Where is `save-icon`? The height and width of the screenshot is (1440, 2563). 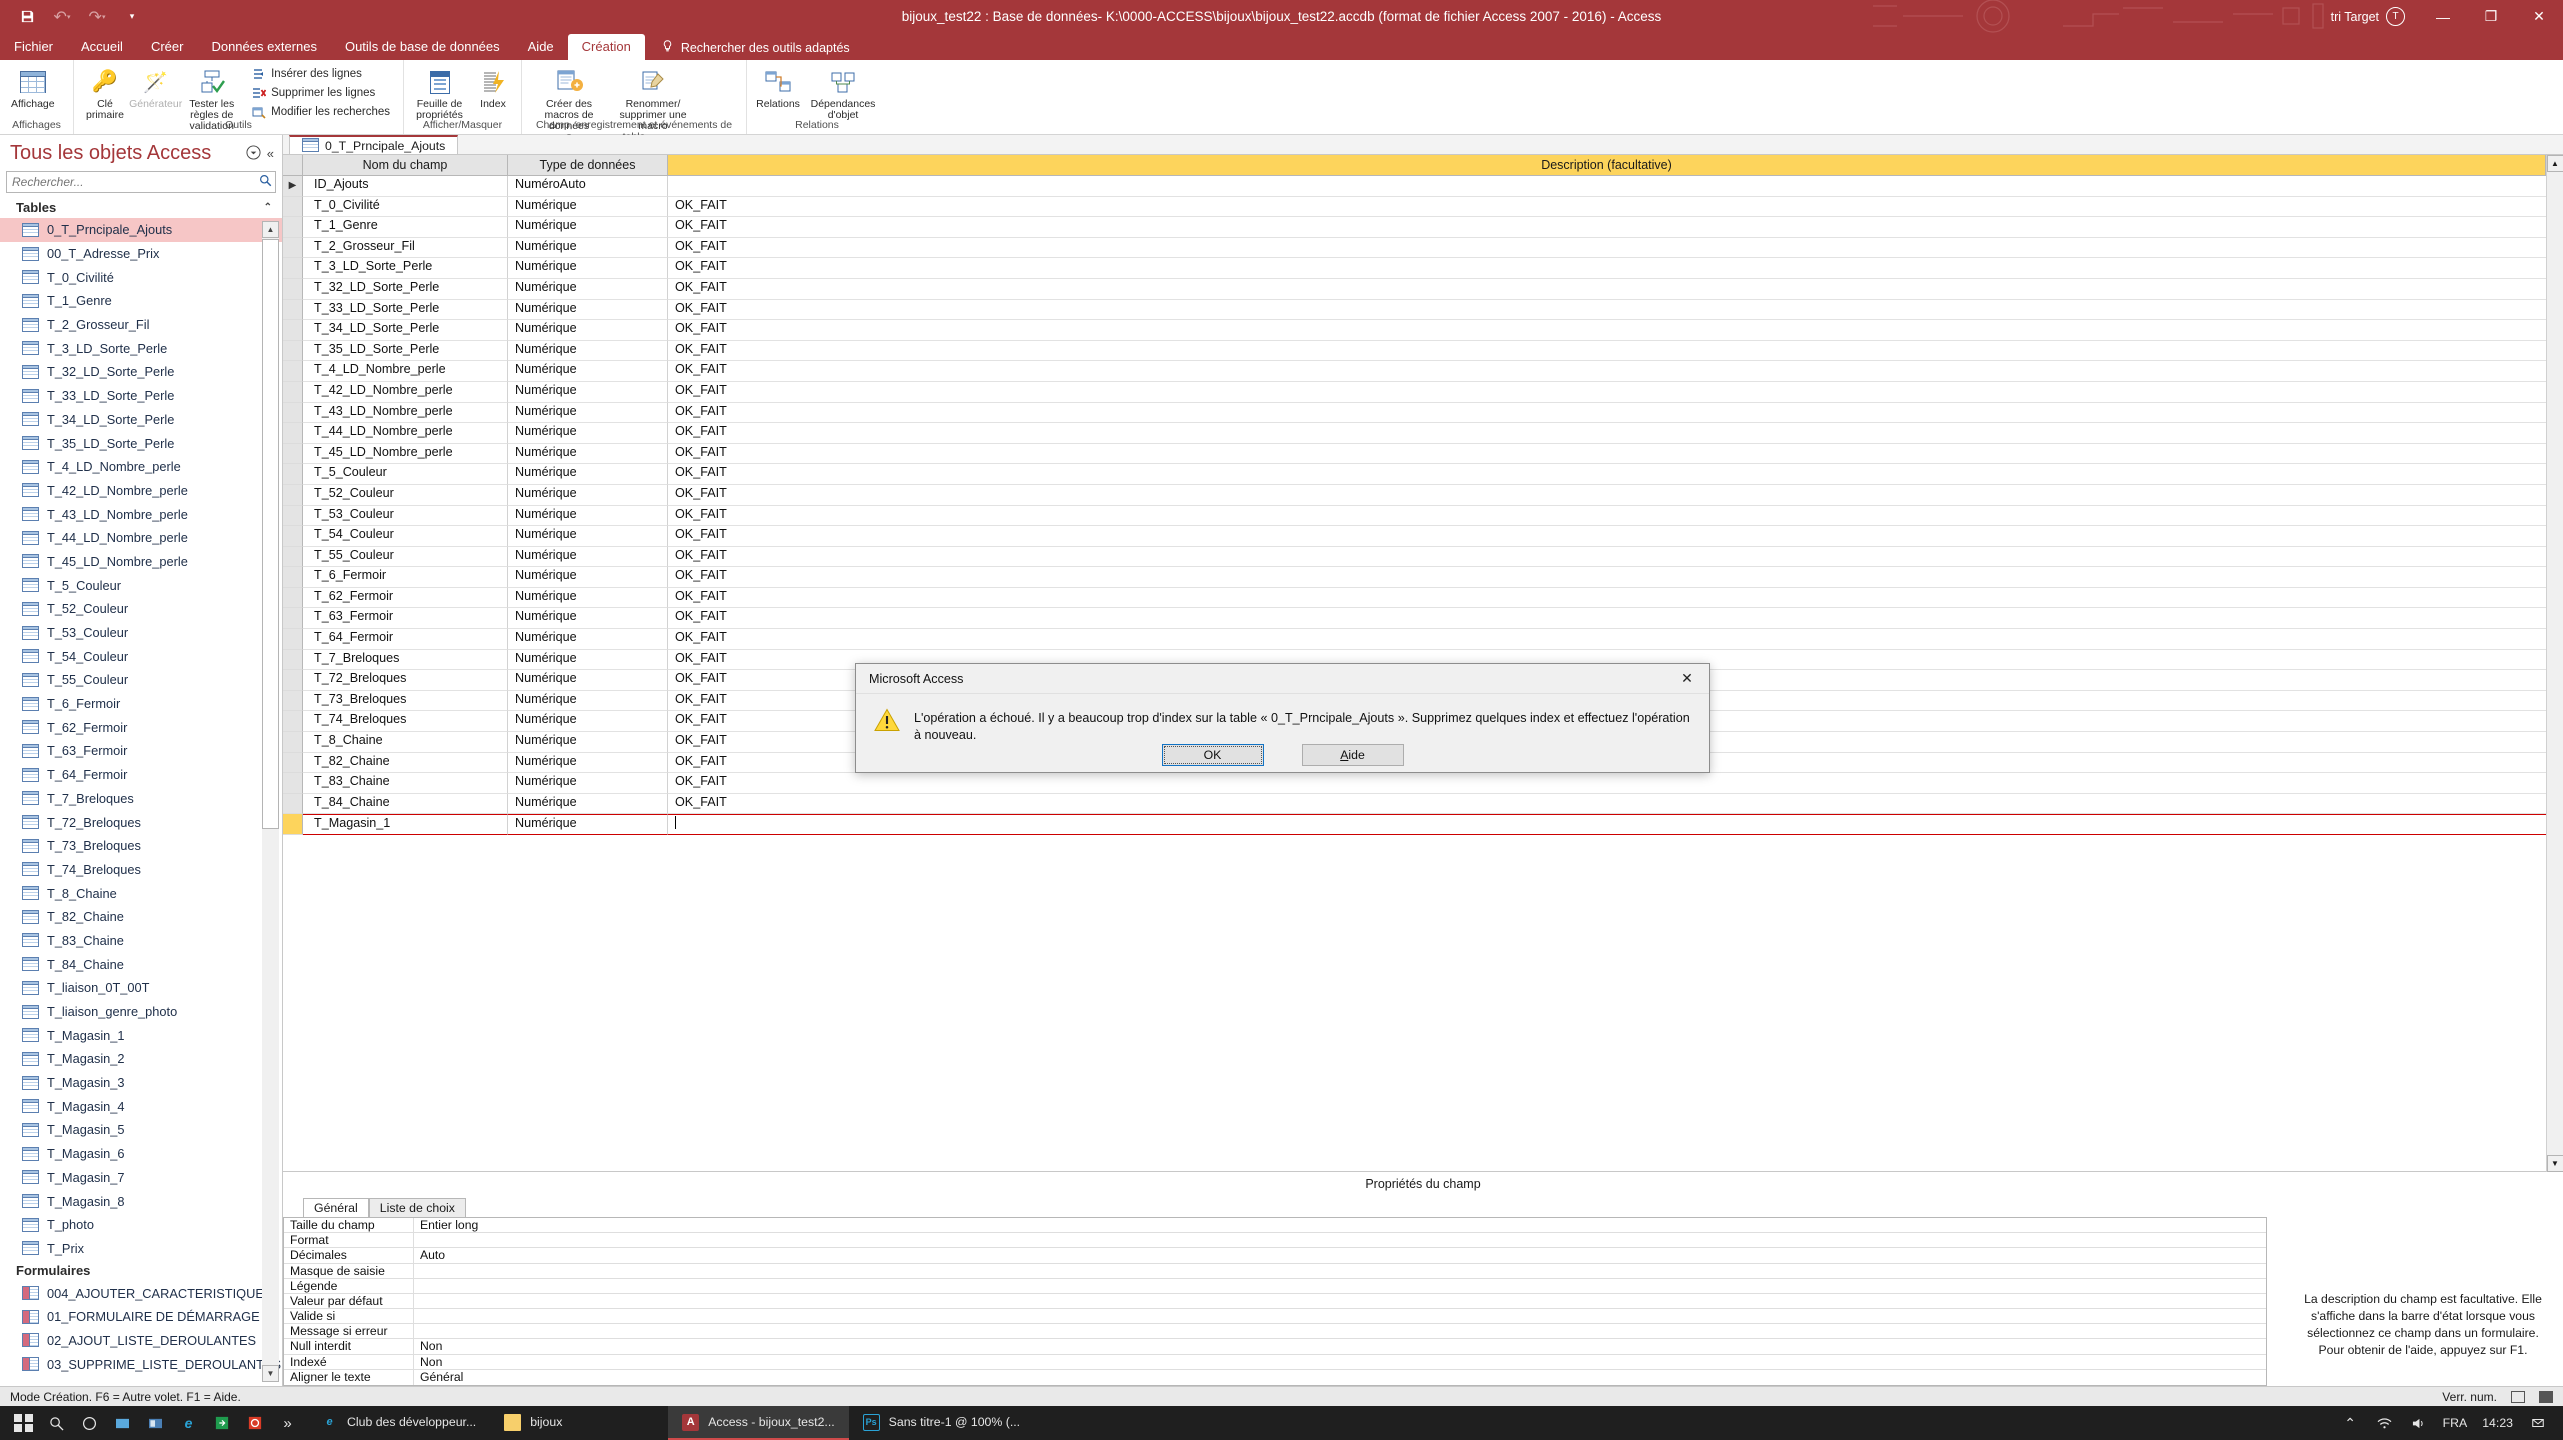
save-icon is located at coordinates (27, 17).